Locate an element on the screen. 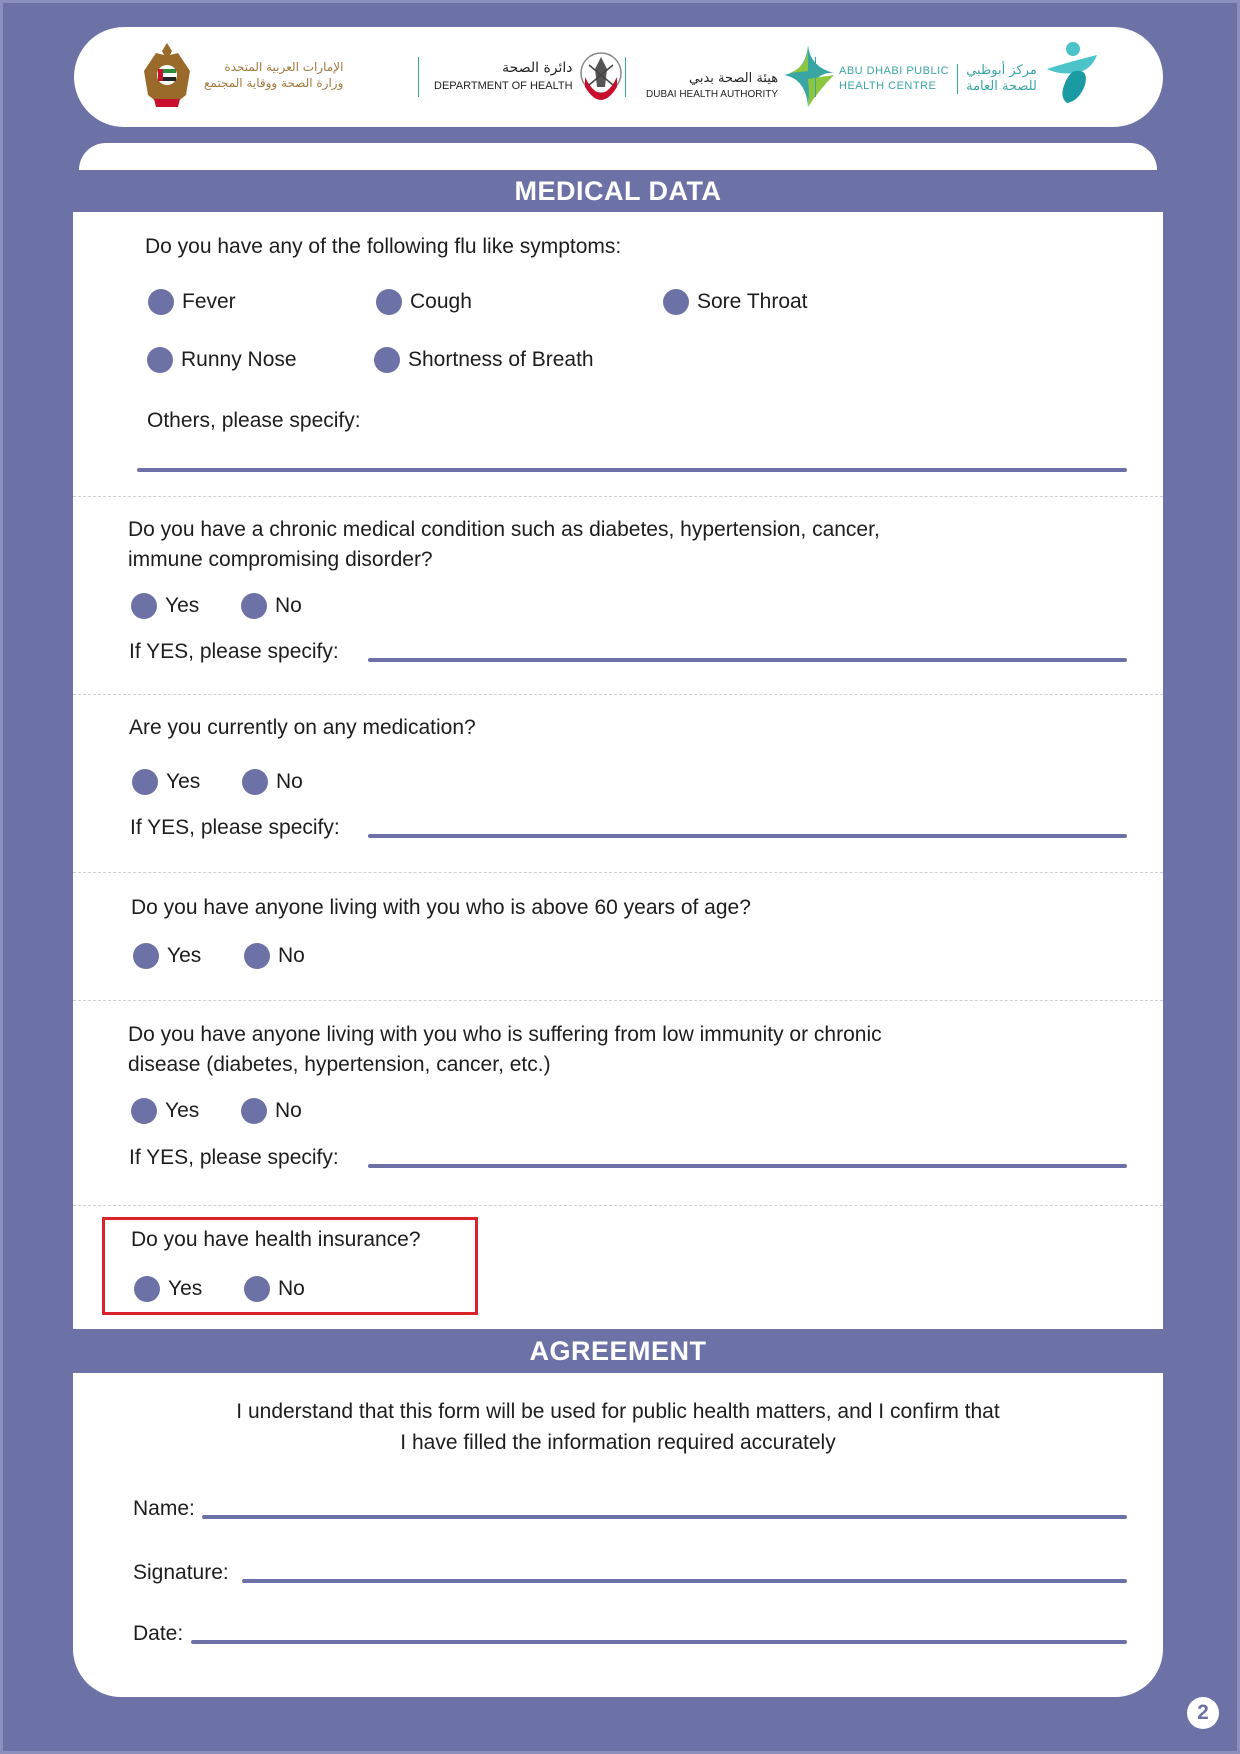  adphc-separator is located at coordinates (958, 79).